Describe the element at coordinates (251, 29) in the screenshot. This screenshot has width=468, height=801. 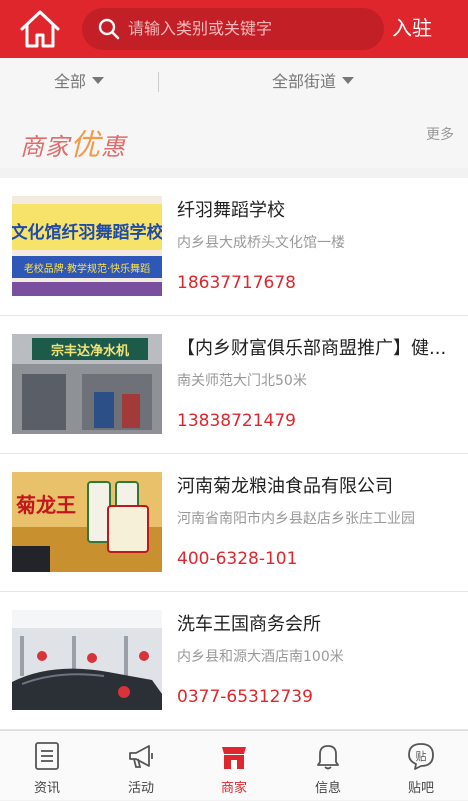
I see `search-input-placeholder: 请输入类别或关键字` at that location.